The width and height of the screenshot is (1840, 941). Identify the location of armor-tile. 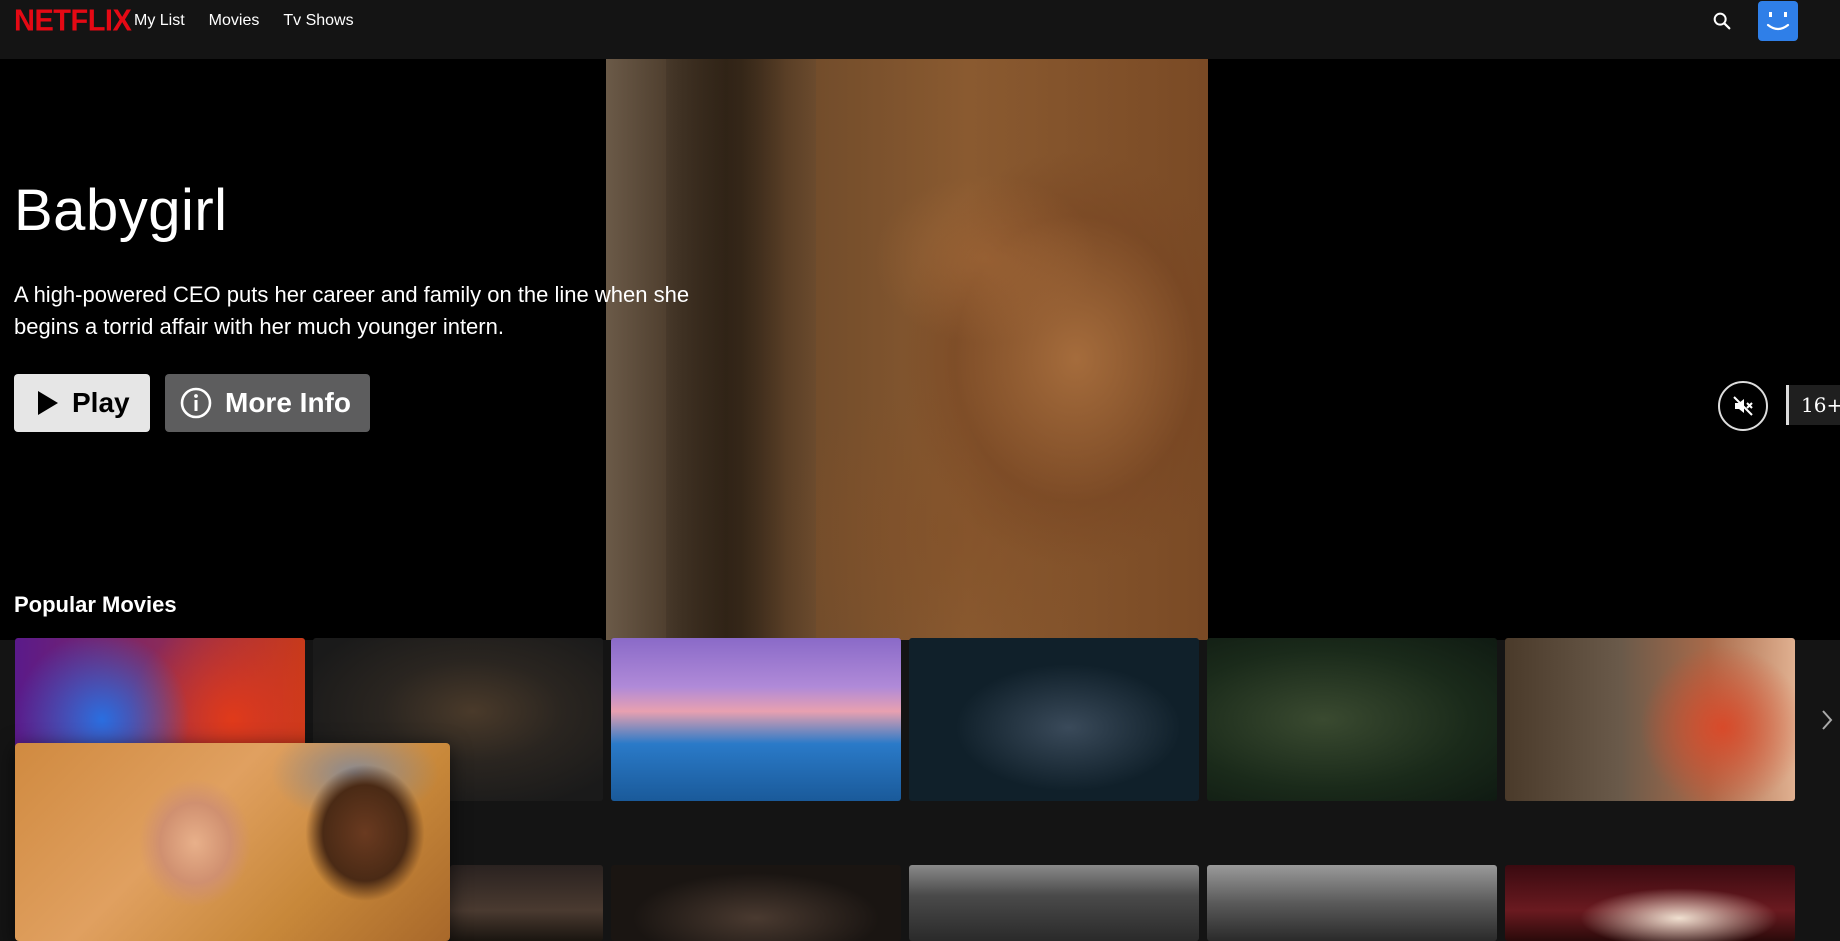
(1352, 719).